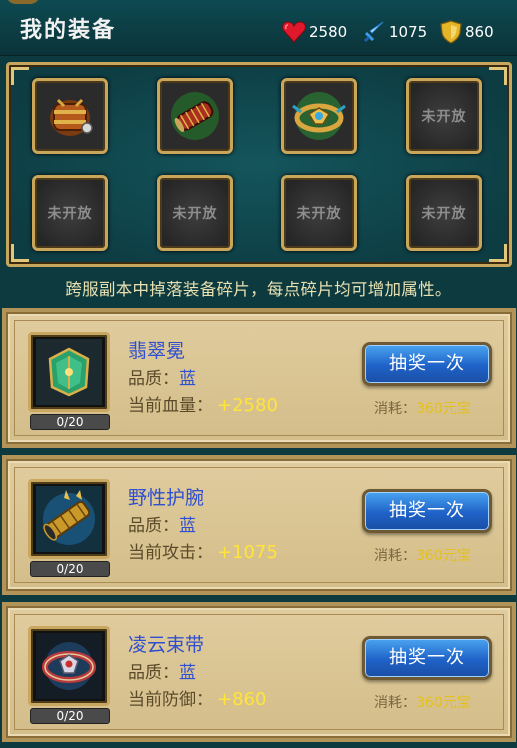 Image resolution: width=517 pixels, height=748 pixels. What do you see at coordinates (247, 405) in the screenshot?
I see `stat-value: +2580` at bounding box center [247, 405].